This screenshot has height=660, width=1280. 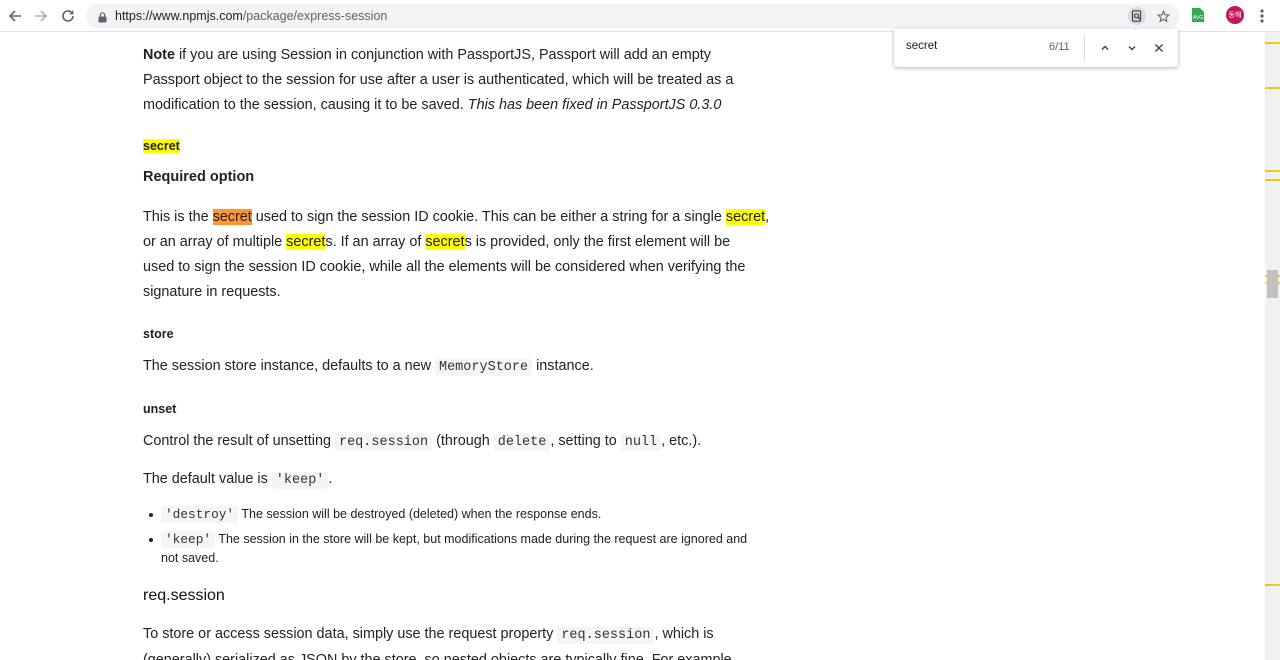 What do you see at coordinates (1235, 15) in the screenshot?
I see `avatar: 동해` at bounding box center [1235, 15].